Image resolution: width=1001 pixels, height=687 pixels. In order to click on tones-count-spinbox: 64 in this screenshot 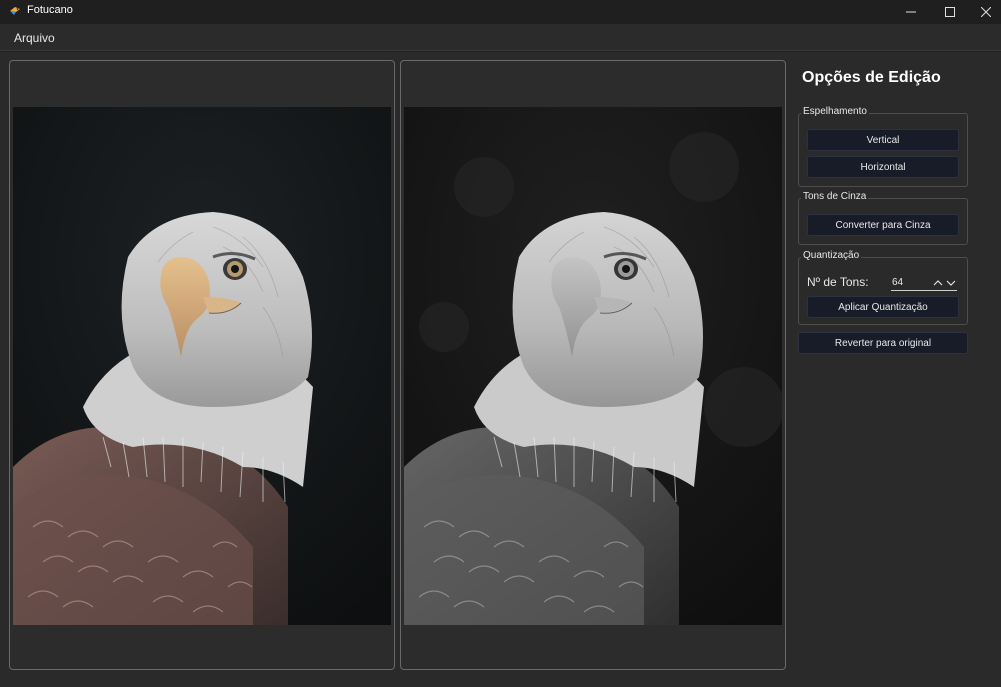, I will do `click(924, 283)`.